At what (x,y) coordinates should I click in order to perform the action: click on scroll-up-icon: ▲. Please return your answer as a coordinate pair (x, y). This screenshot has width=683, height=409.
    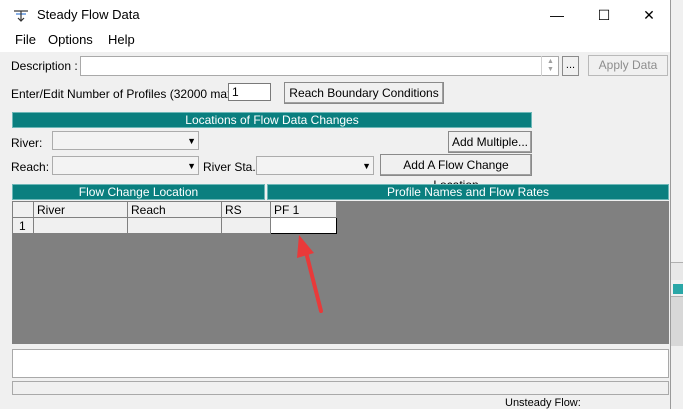
    Looking at the image, I should click on (550, 62).